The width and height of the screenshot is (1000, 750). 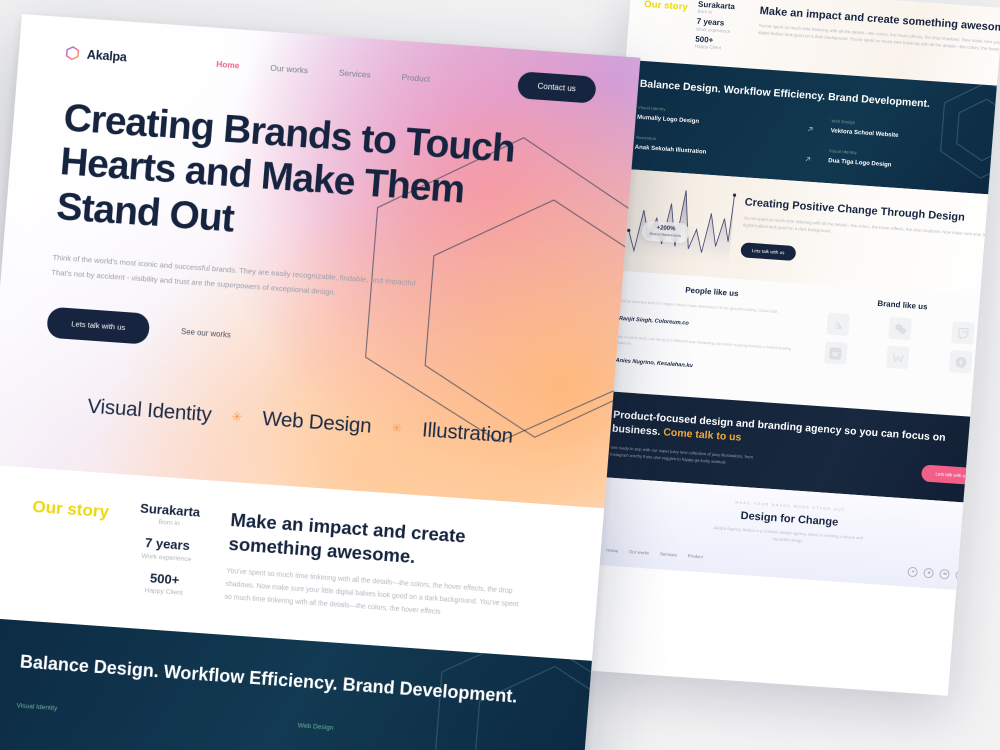 I want to click on project-item: Illustration Anak Sekolah Illustration, so click(x=723, y=149).